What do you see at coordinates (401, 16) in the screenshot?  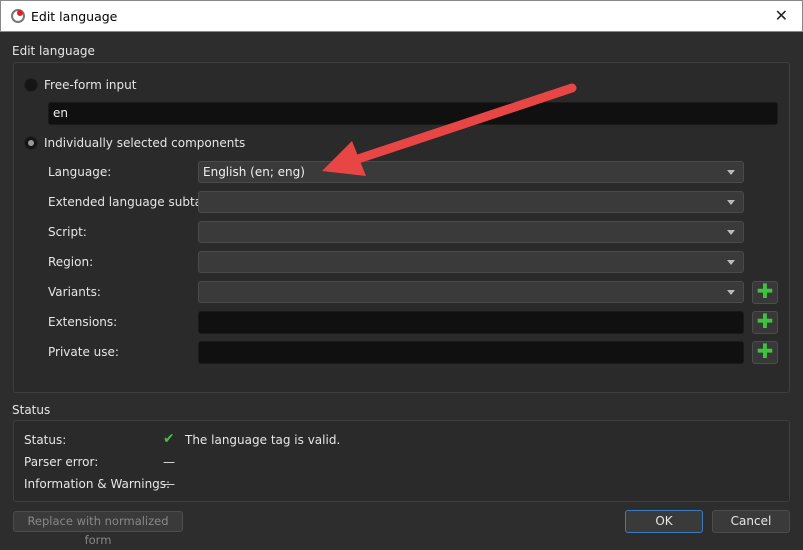 I see `title-bar: Edit language ✕` at bounding box center [401, 16].